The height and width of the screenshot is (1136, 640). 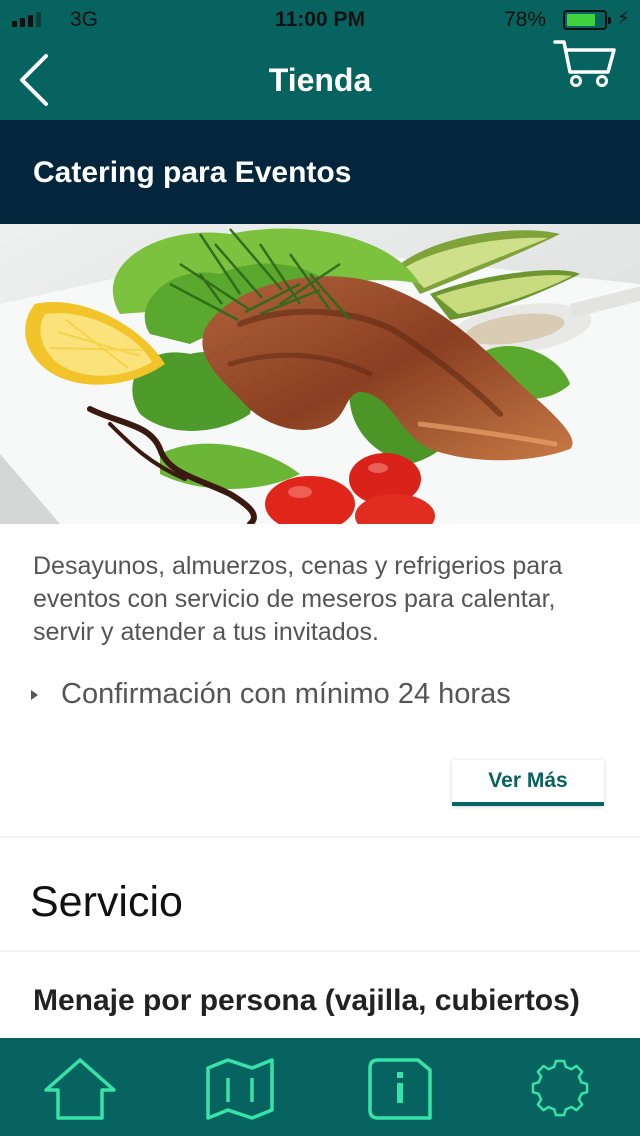 I want to click on gear-icon, so click(x=560, y=1088).